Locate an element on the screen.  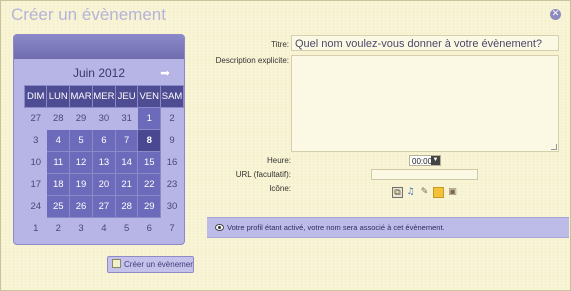
weekday-header: JEU is located at coordinates (126, 96).